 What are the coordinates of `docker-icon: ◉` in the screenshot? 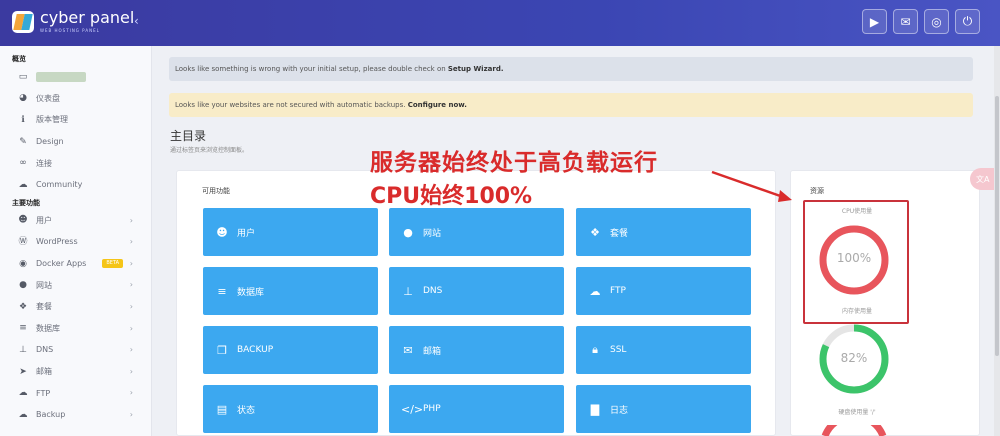 It's located at (23, 263).